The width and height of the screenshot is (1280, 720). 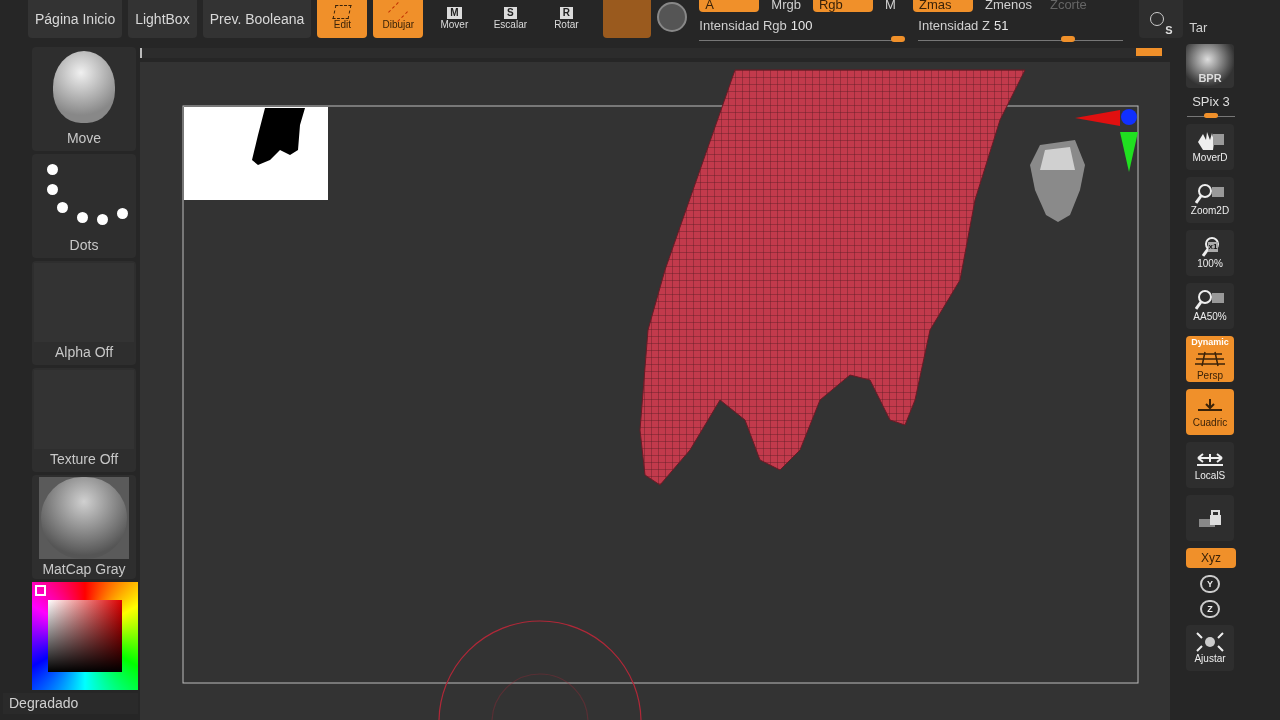 I want to click on rotate-axis-button: Z, so click(x=1210, y=608).